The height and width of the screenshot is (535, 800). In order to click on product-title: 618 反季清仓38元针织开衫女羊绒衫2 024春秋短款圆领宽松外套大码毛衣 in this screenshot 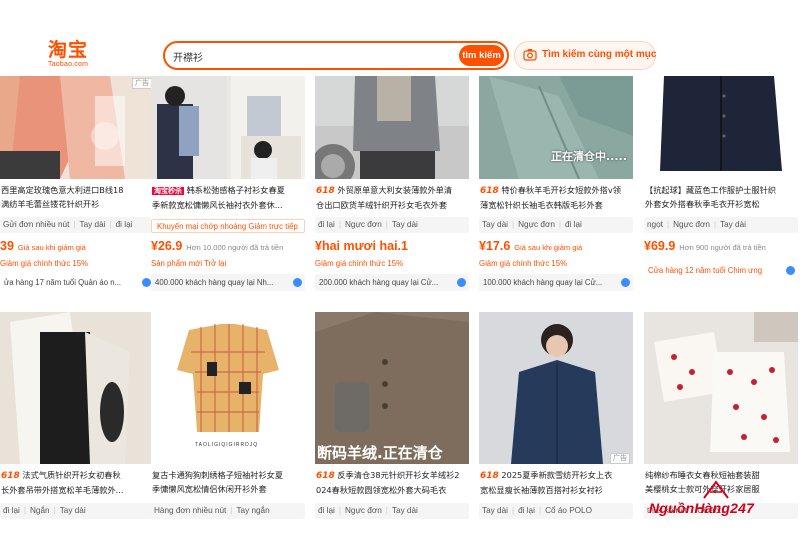, I will do `click(392, 483)`.